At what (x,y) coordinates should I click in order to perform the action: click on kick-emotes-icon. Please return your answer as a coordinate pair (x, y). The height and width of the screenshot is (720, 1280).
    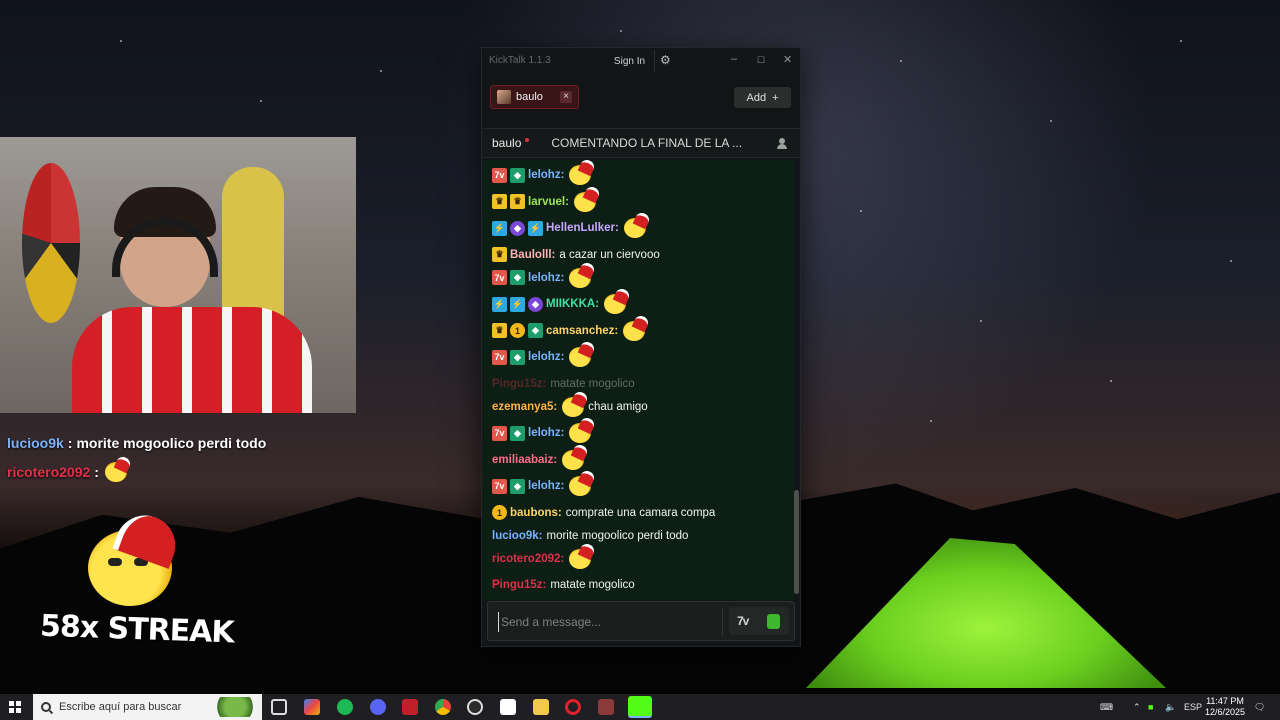
    Looking at the image, I should click on (773, 621).